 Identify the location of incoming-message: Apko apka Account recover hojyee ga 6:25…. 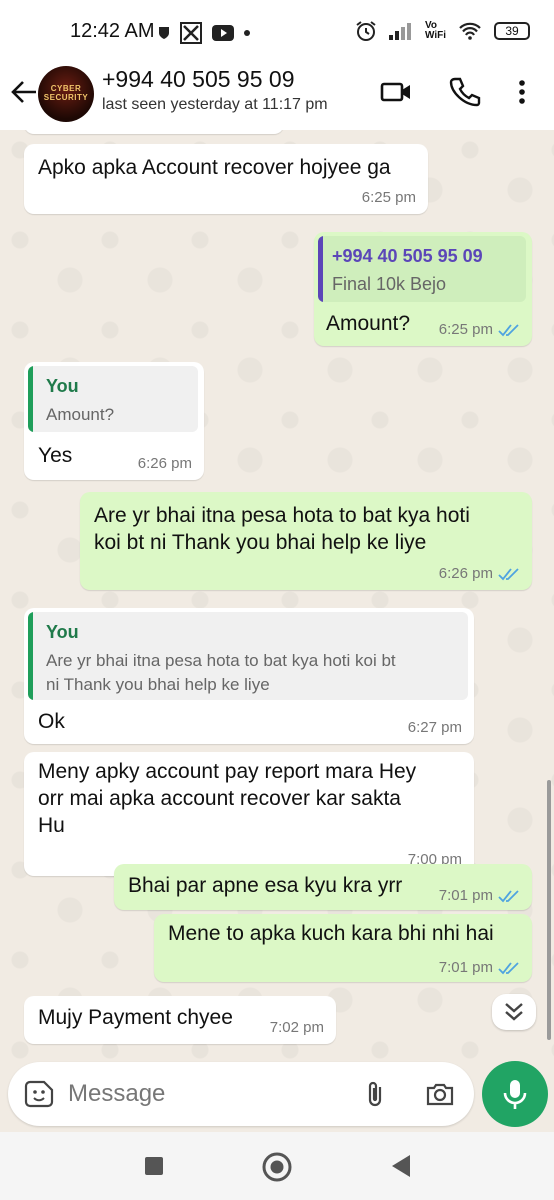
(226, 179).